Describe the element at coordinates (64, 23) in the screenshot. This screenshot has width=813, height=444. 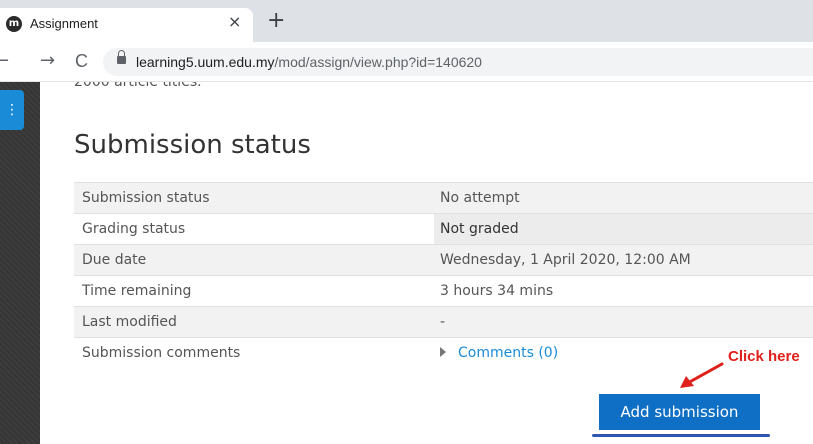
I see `tab-title: Assignment` at that location.